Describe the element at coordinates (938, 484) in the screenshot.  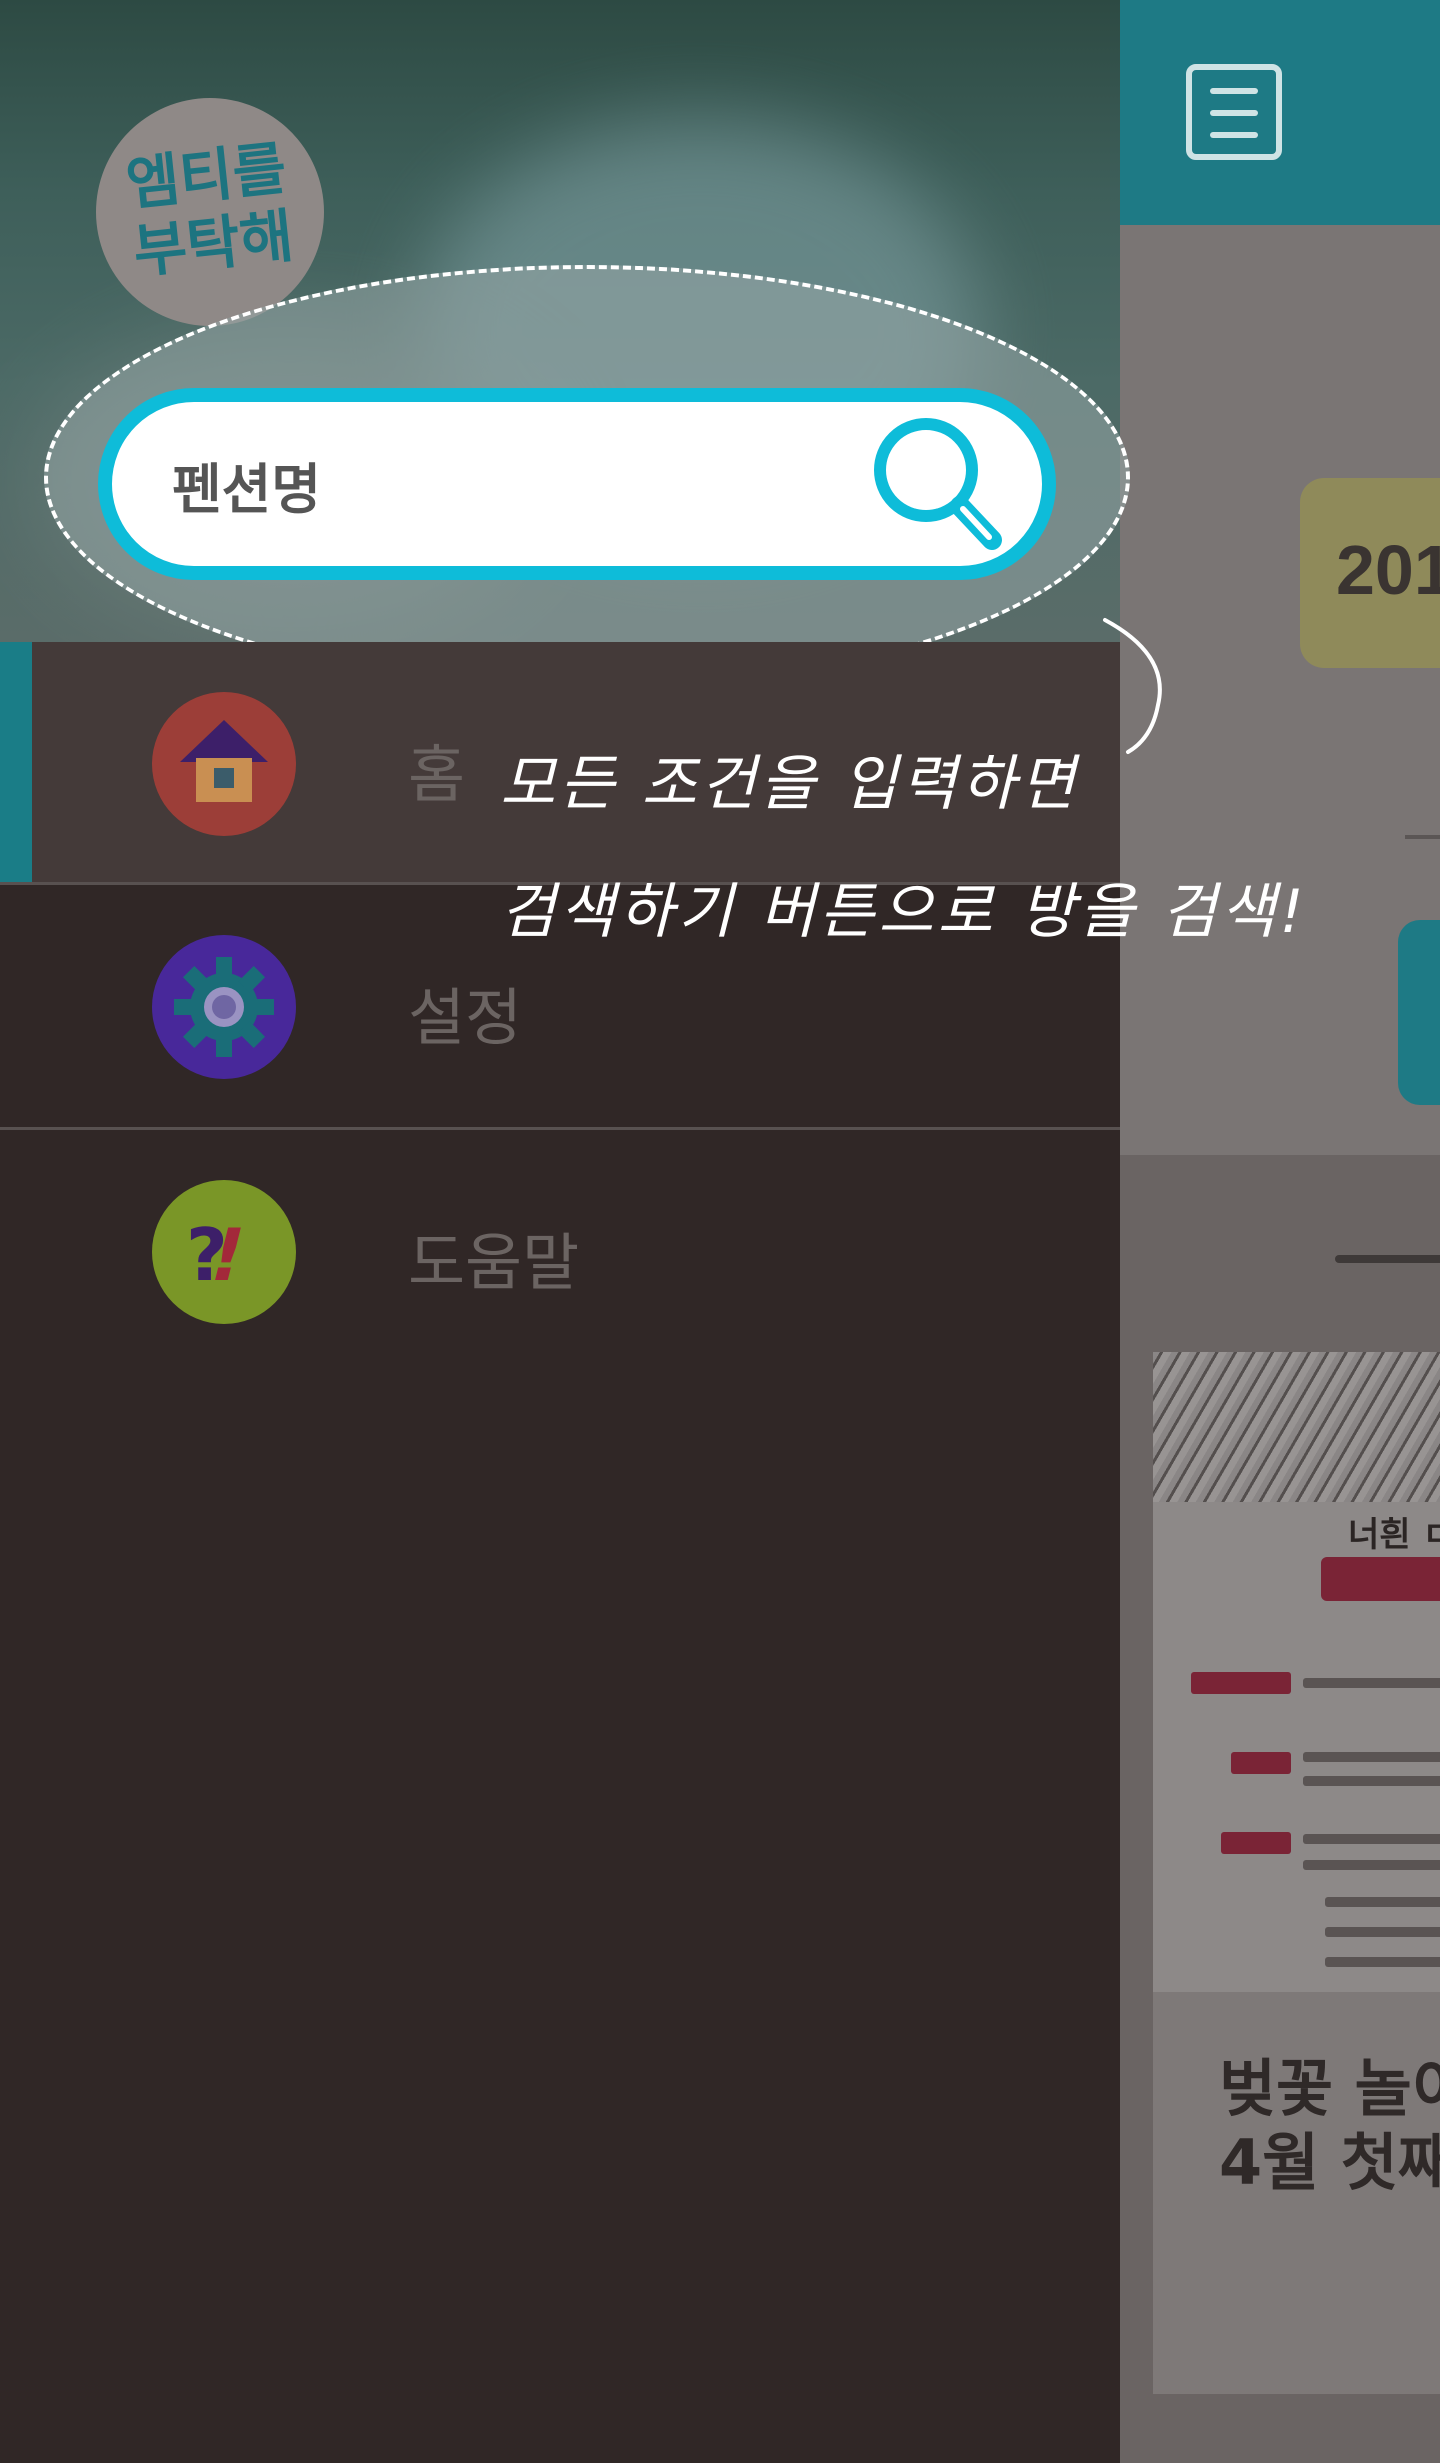
I see `search-icon` at that location.